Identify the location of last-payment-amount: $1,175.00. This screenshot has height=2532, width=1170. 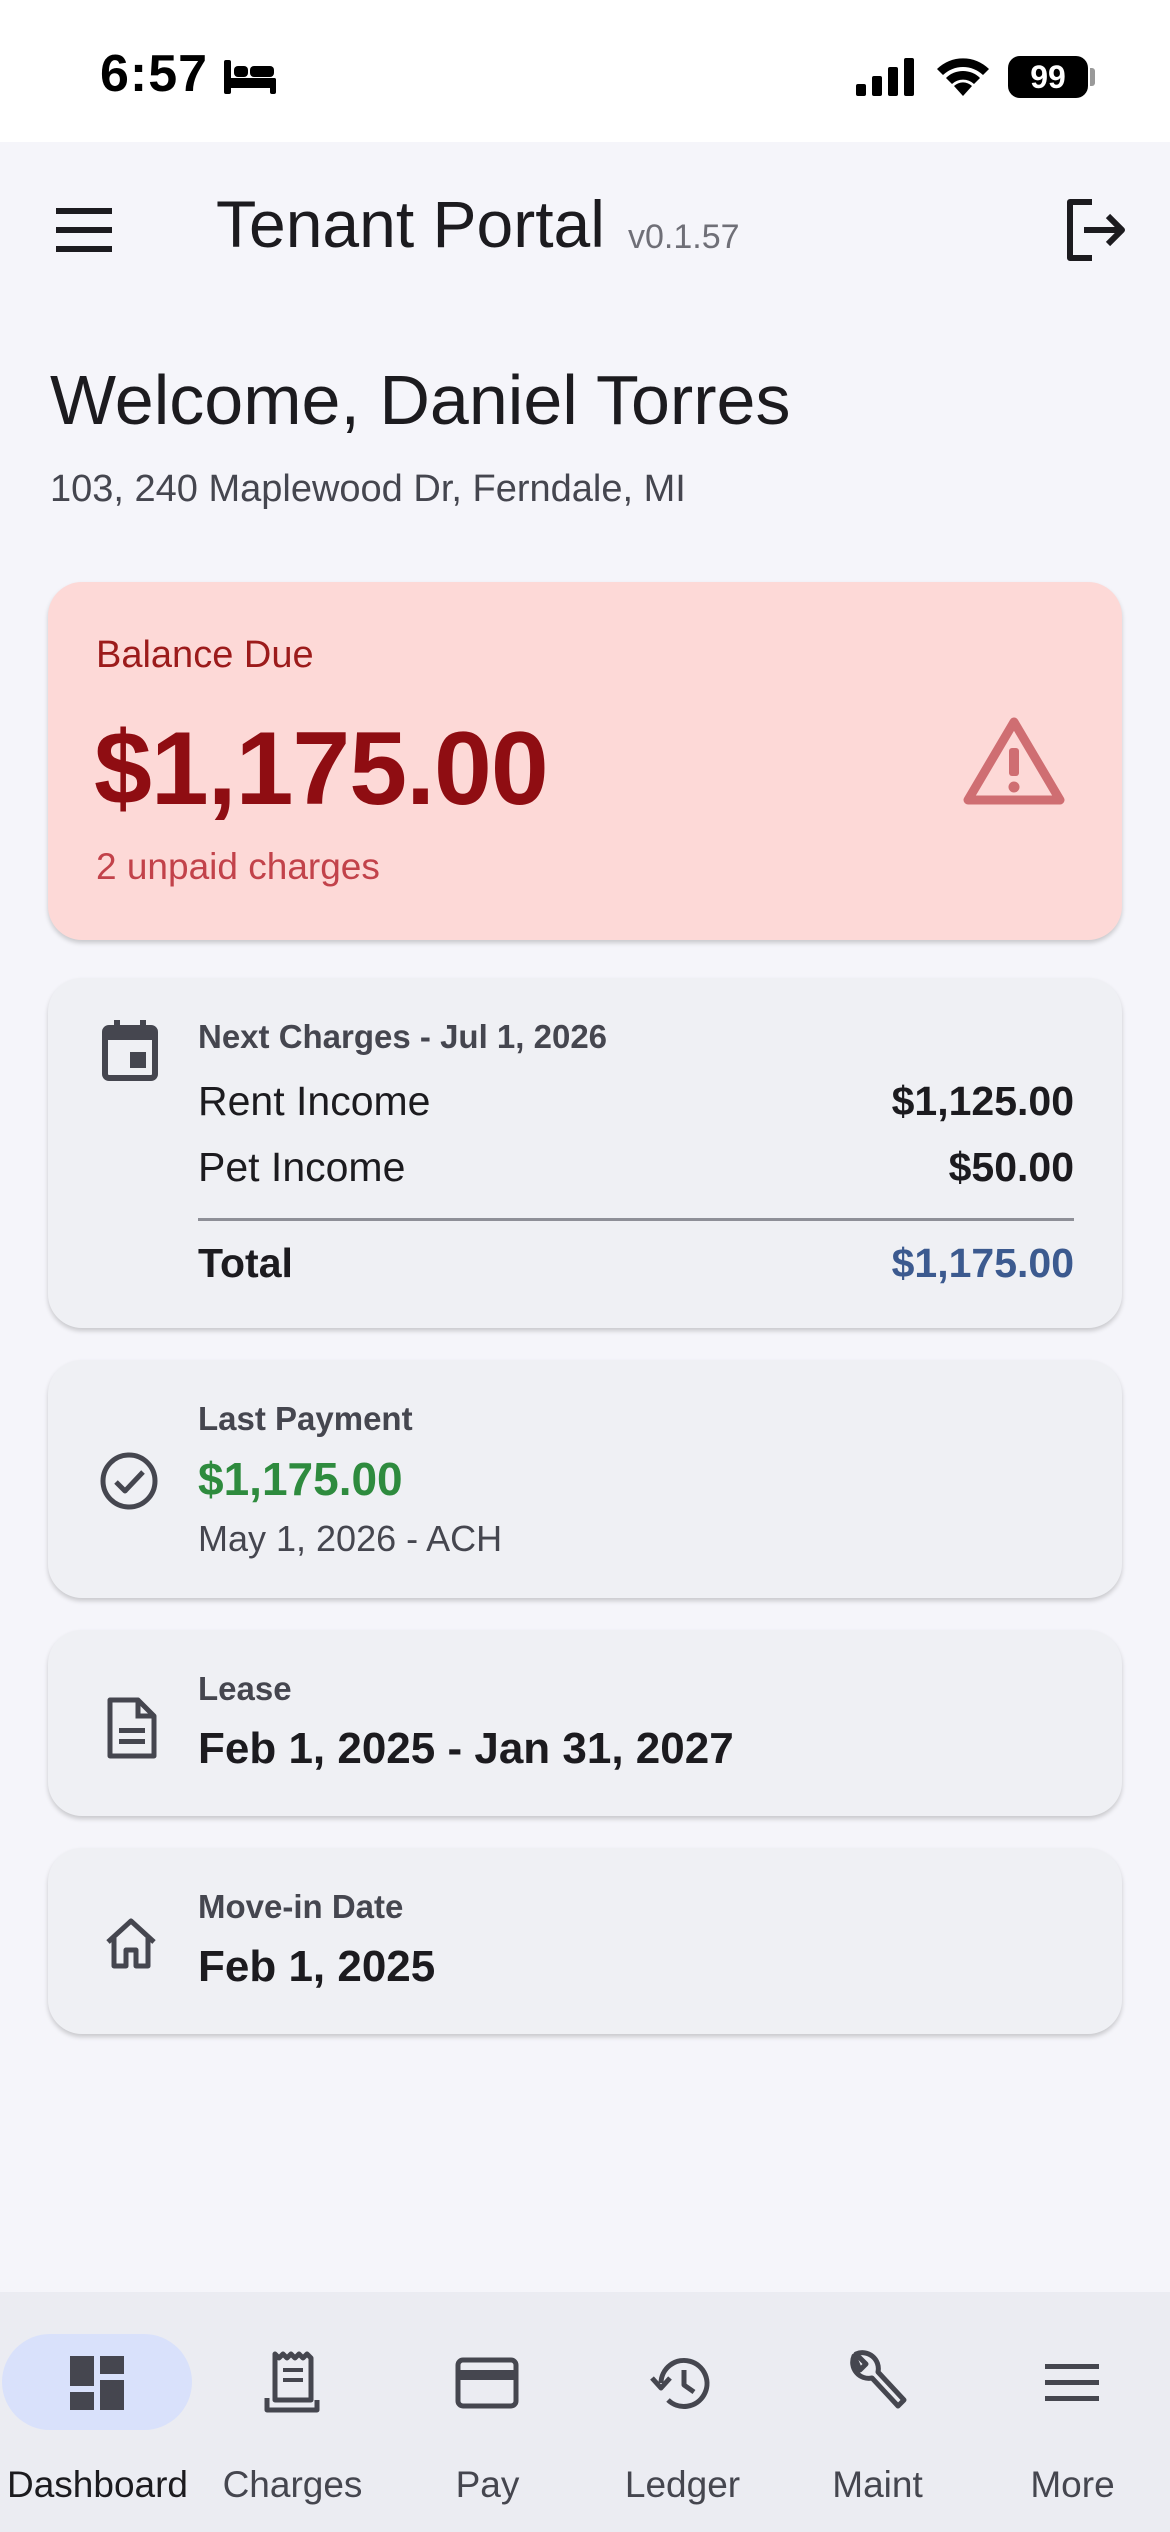
(300, 1479).